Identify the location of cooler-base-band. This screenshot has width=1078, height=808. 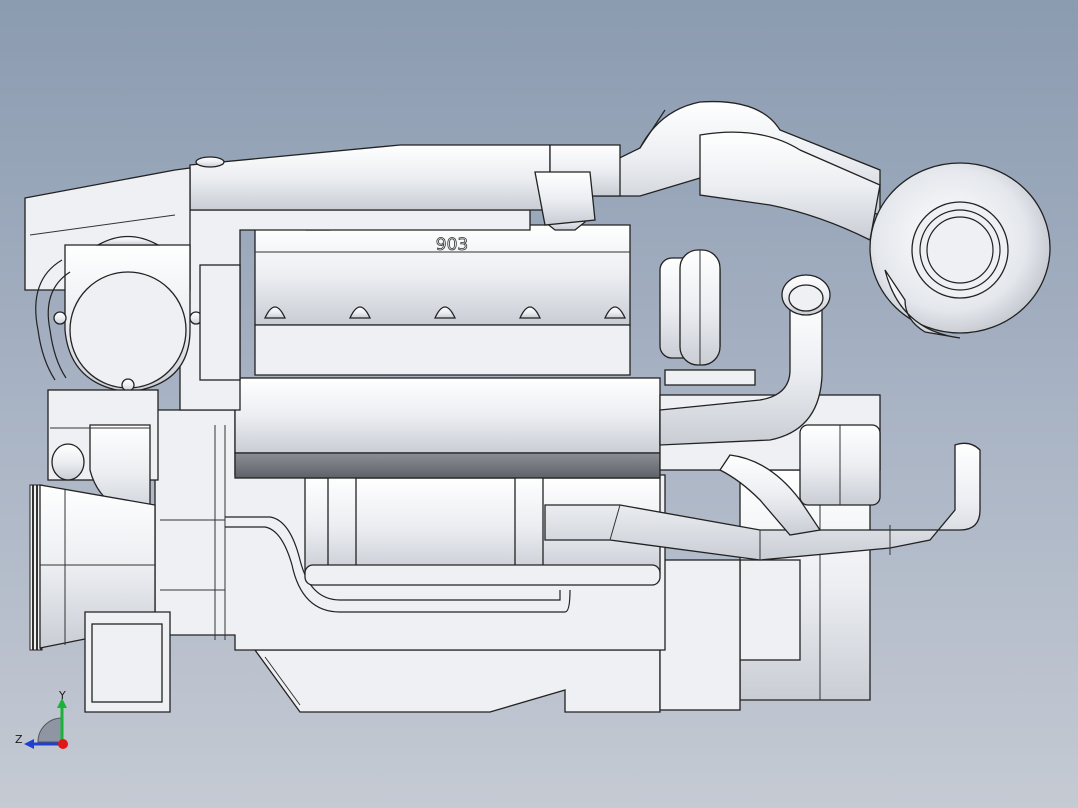
(447, 465).